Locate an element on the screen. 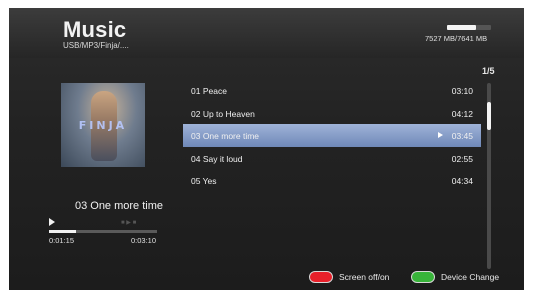 Image resolution: width=533 pixels, height=298 pixels. now-playing-title: 03 One more time is located at coordinates (119, 206).